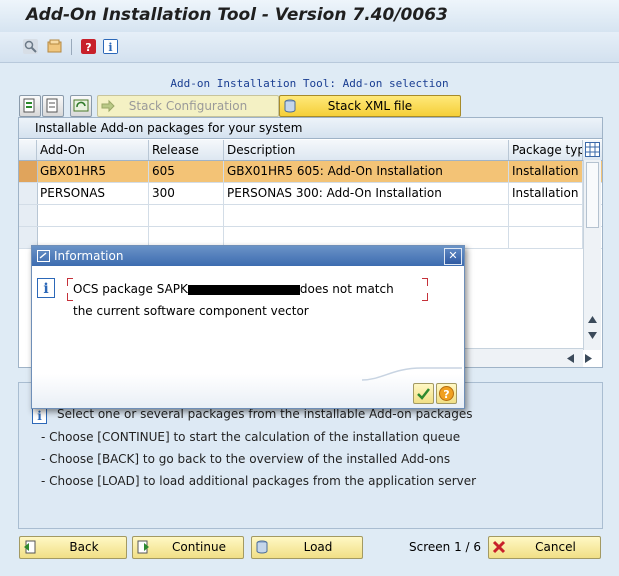 The image size is (619, 576). What do you see at coordinates (592, 195) in the screenshot?
I see `scroll-thumb` at bounding box center [592, 195].